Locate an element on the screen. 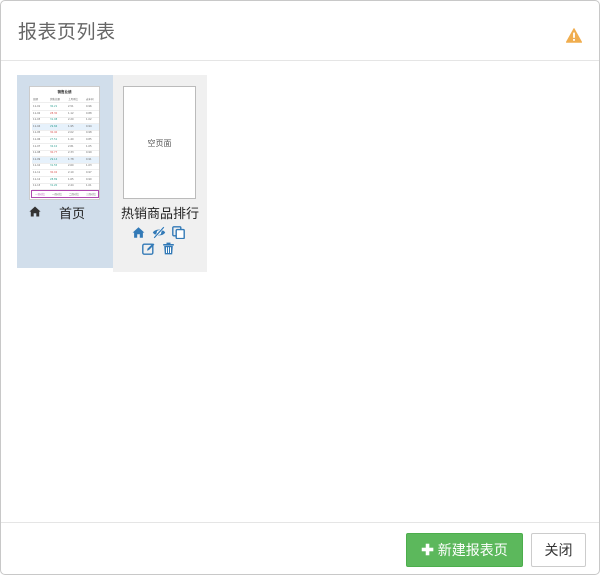  thumbnail-cell: 0.90 is located at coordinates (89, 179).